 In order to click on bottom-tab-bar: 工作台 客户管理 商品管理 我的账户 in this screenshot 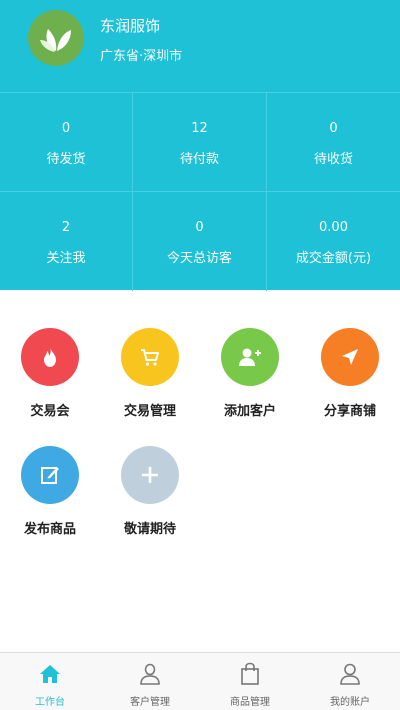, I will do `click(200, 681)`.